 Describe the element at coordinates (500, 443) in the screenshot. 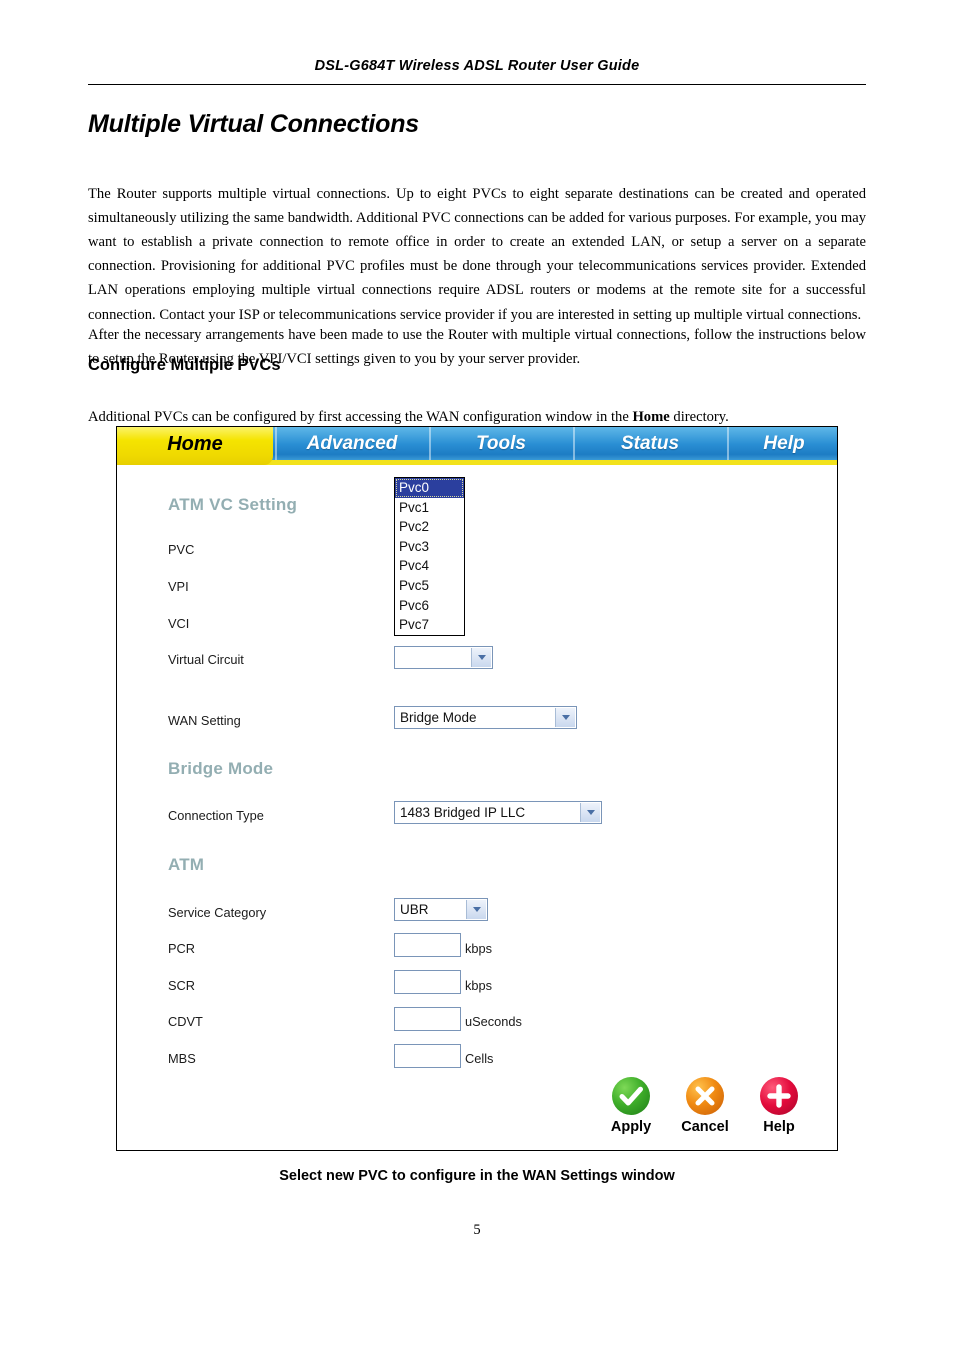

I see `nav-tab-tools: Tools` at that location.